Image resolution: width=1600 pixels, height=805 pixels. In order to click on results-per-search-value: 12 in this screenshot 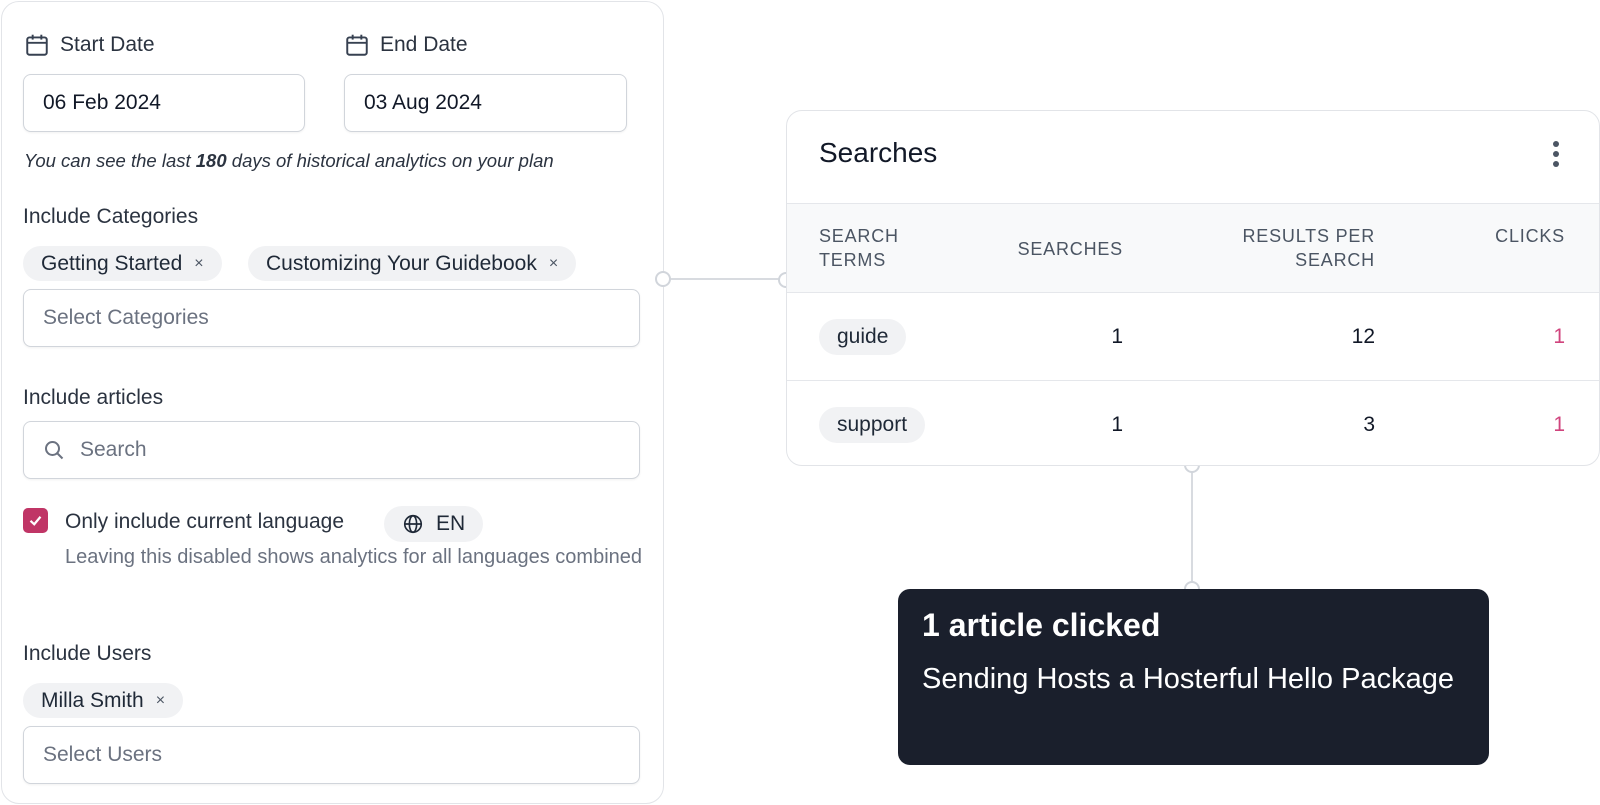, I will do `click(1363, 336)`.